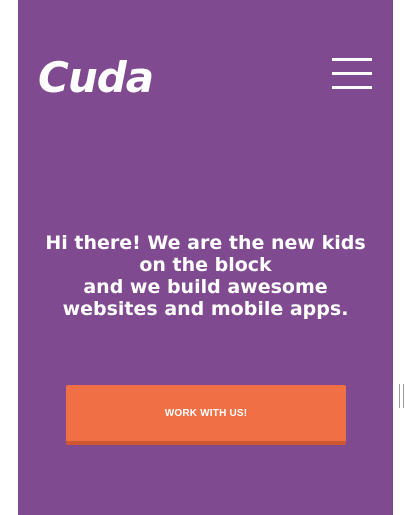  Describe the element at coordinates (352, 87) in the screenshot. I see `menu-bar-bottom` at that location.